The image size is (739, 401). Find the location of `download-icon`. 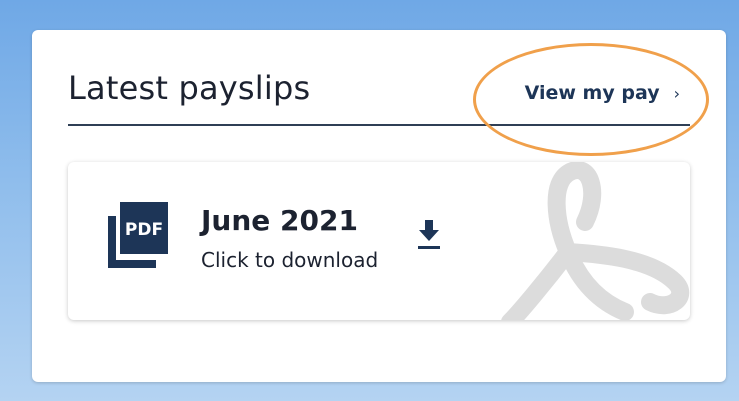

download-icon is located at coordinates (429, 235).